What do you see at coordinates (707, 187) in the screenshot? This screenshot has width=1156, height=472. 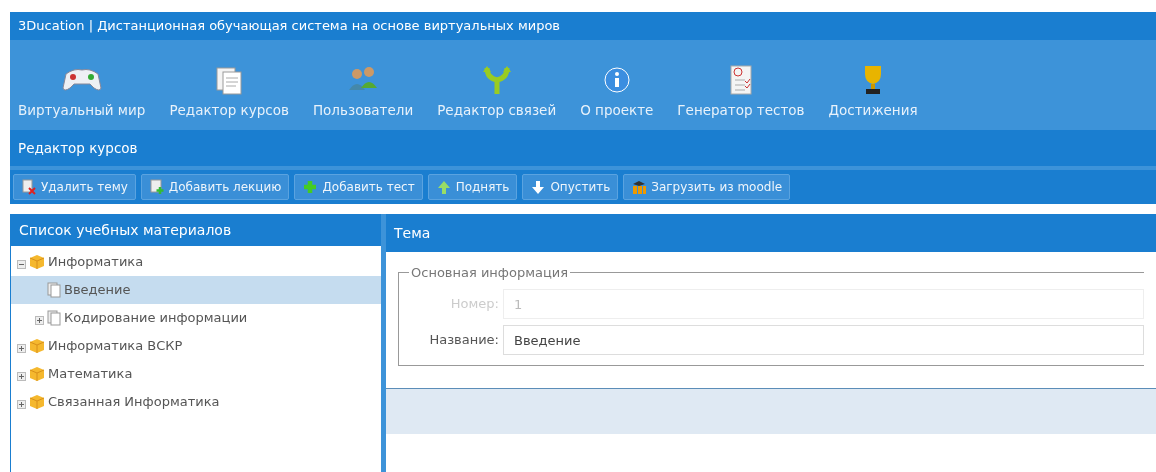 I see `toolbar-button: Загрузить из moodle` at bounding box center [707, 187].